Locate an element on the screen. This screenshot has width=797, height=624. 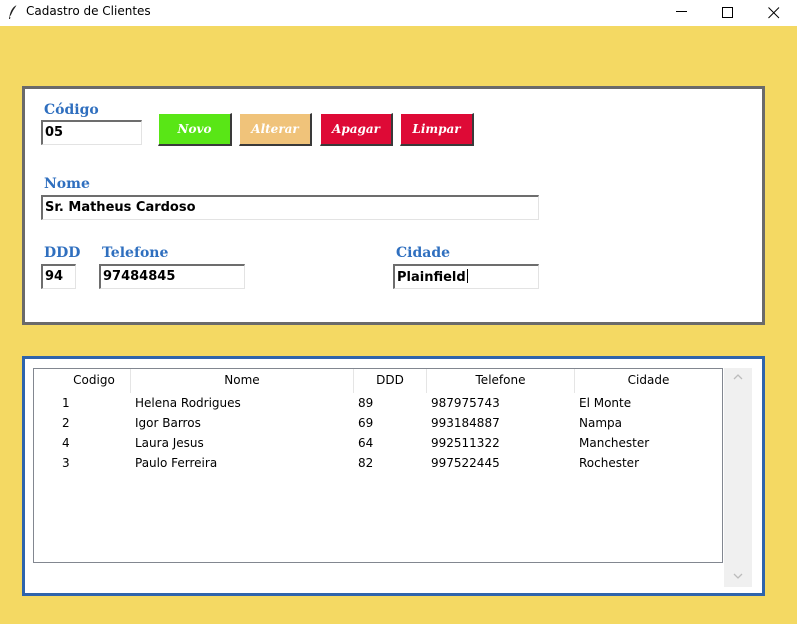
cell-cidade: Nampa is located at coordinates (600, 423).